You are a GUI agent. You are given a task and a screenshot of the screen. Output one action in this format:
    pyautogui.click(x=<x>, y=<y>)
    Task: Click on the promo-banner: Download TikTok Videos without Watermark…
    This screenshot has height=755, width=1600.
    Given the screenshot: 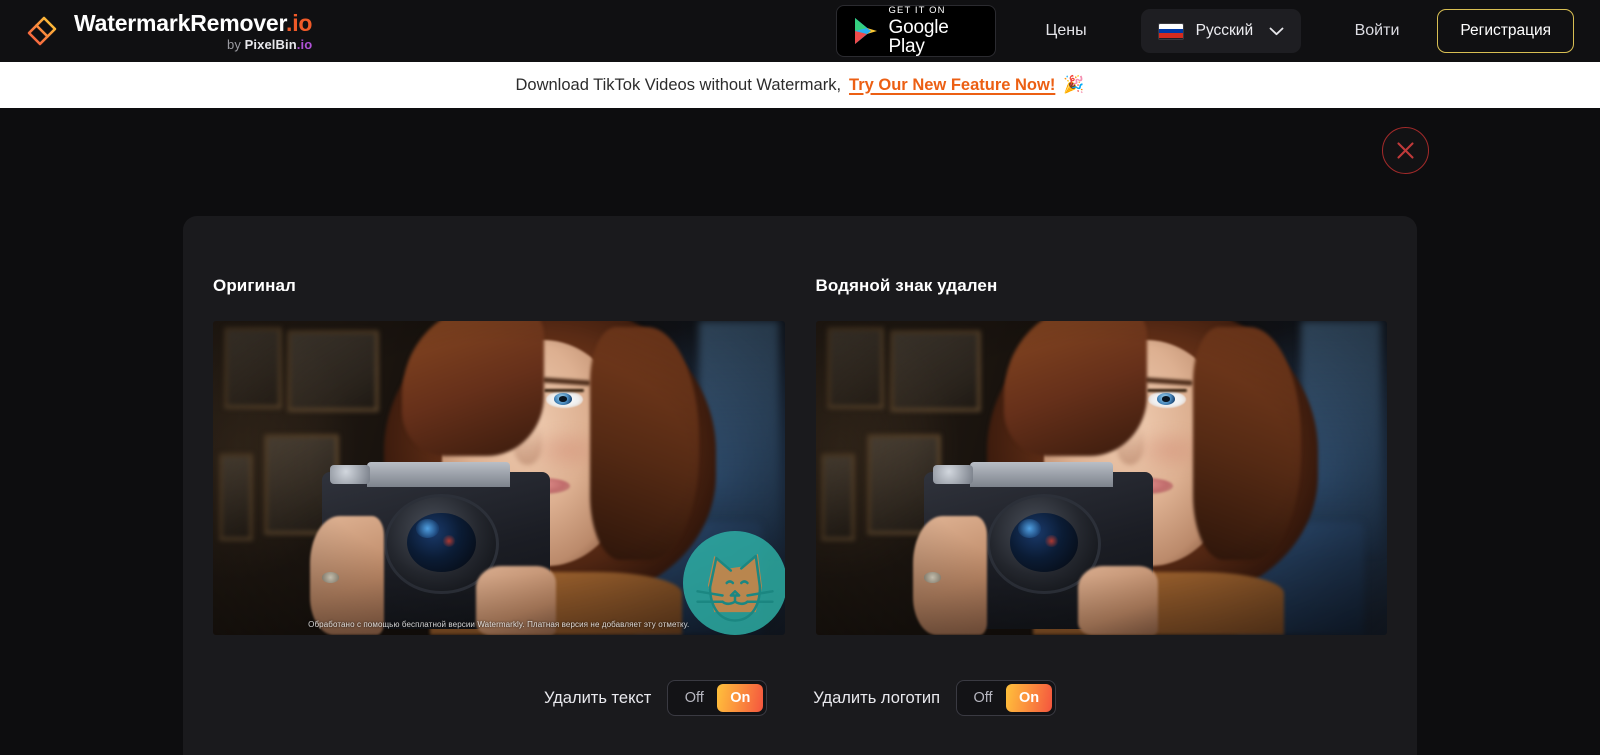 What is the action you would take?
    pyautogui.click(x=800, y=85)
    